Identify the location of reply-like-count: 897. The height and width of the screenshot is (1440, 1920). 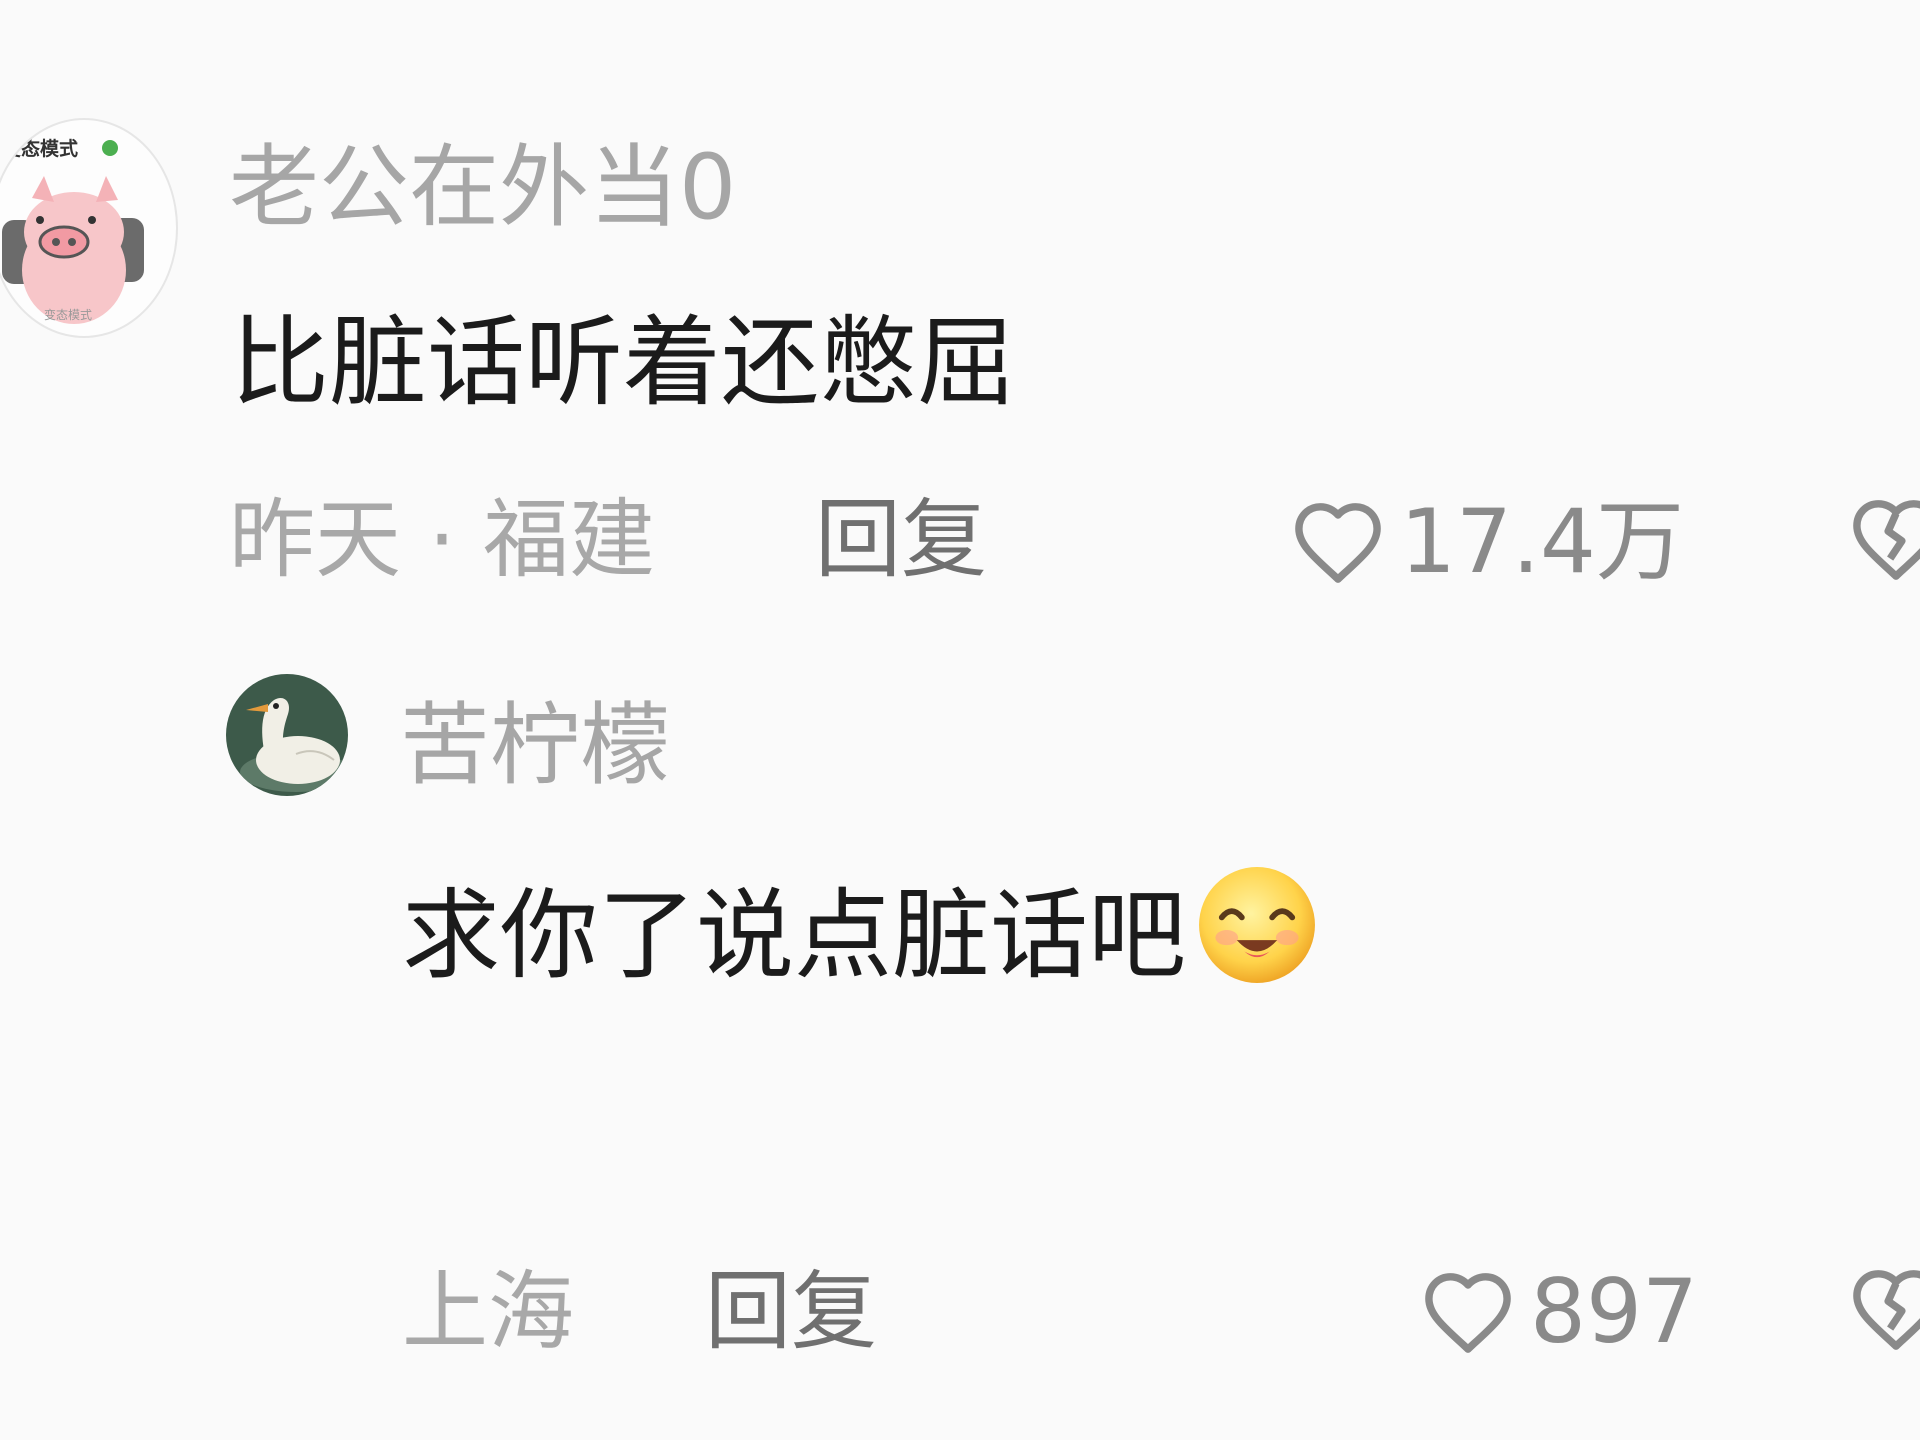
(1614, 1311).